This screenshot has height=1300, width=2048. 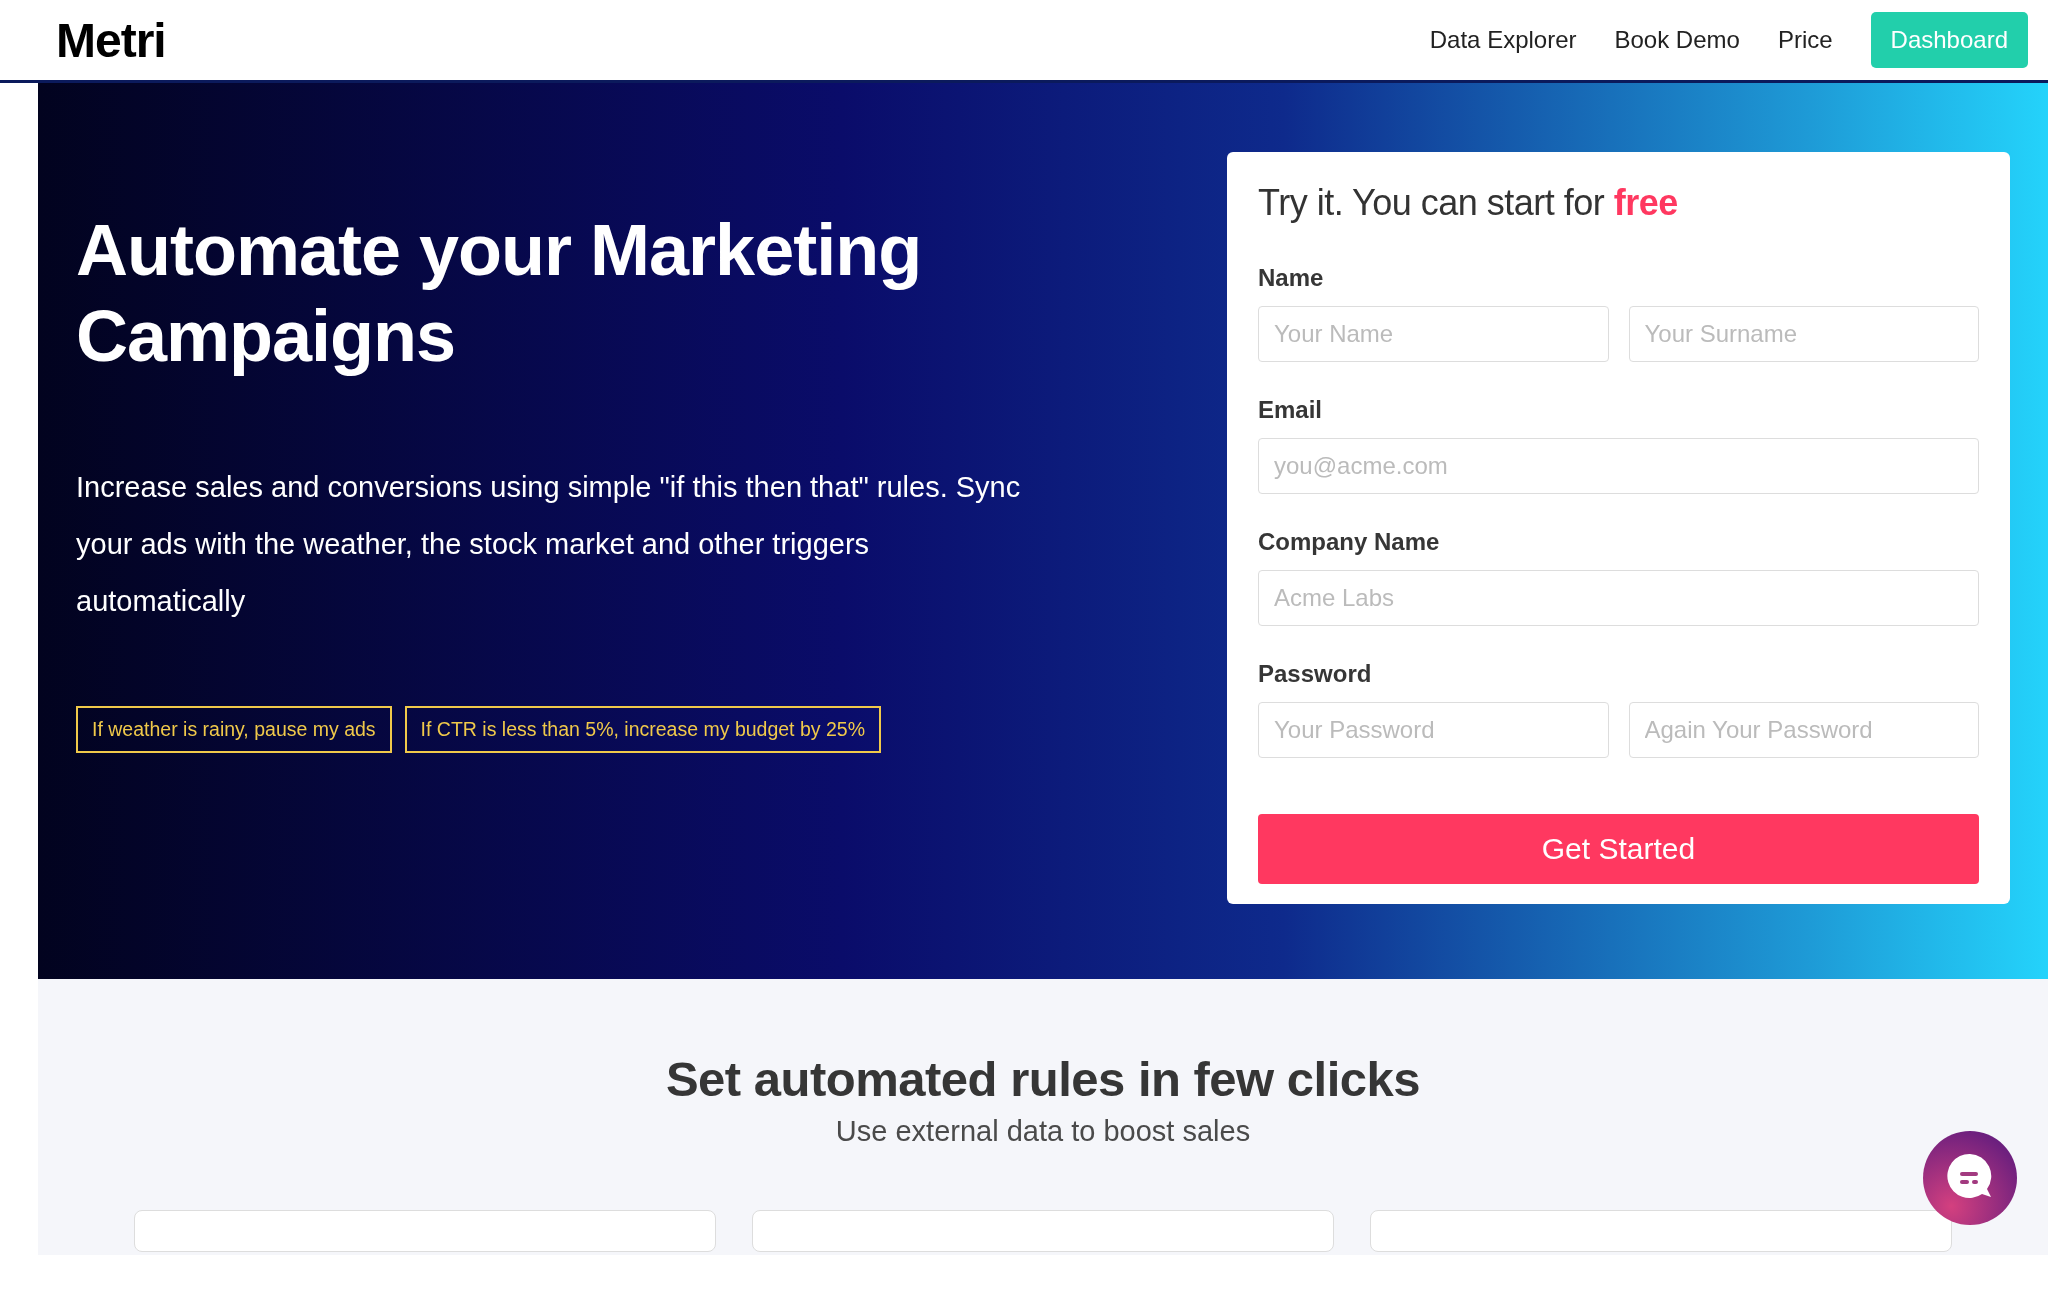 I want to click on input-field: Acme Labs, so click(x=1618, y=598).